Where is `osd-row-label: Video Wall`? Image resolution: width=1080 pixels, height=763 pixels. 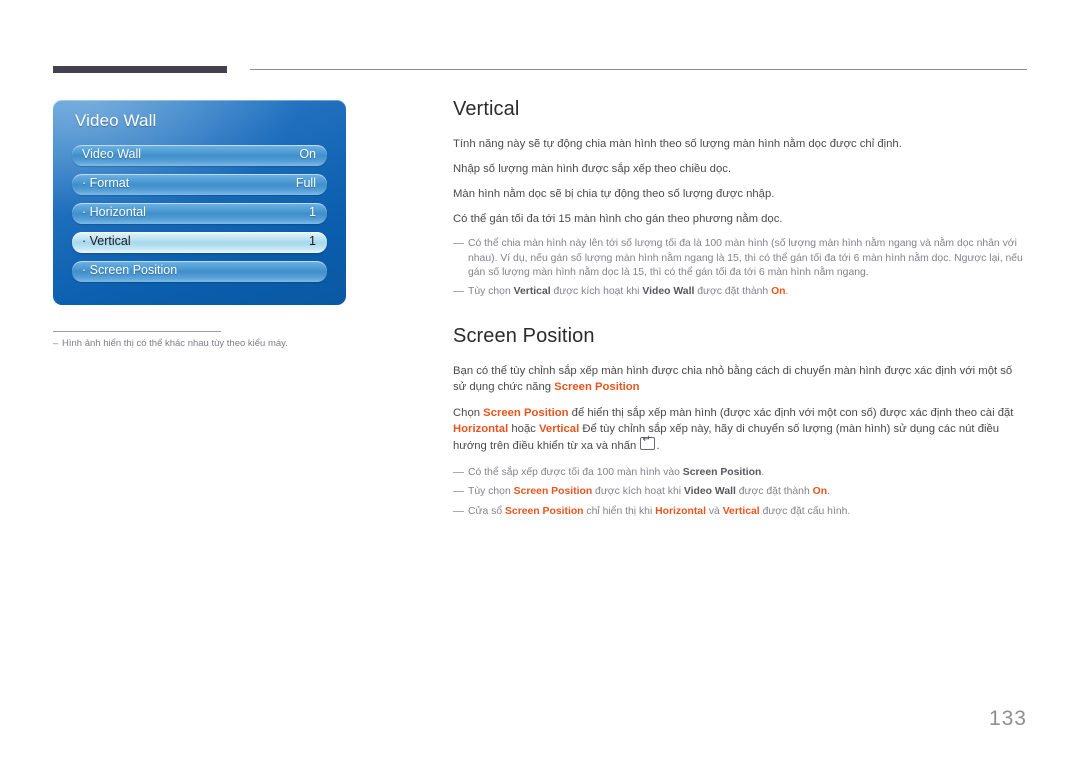 osd-row-label: Video Wall is located at coordinates (112, 154).